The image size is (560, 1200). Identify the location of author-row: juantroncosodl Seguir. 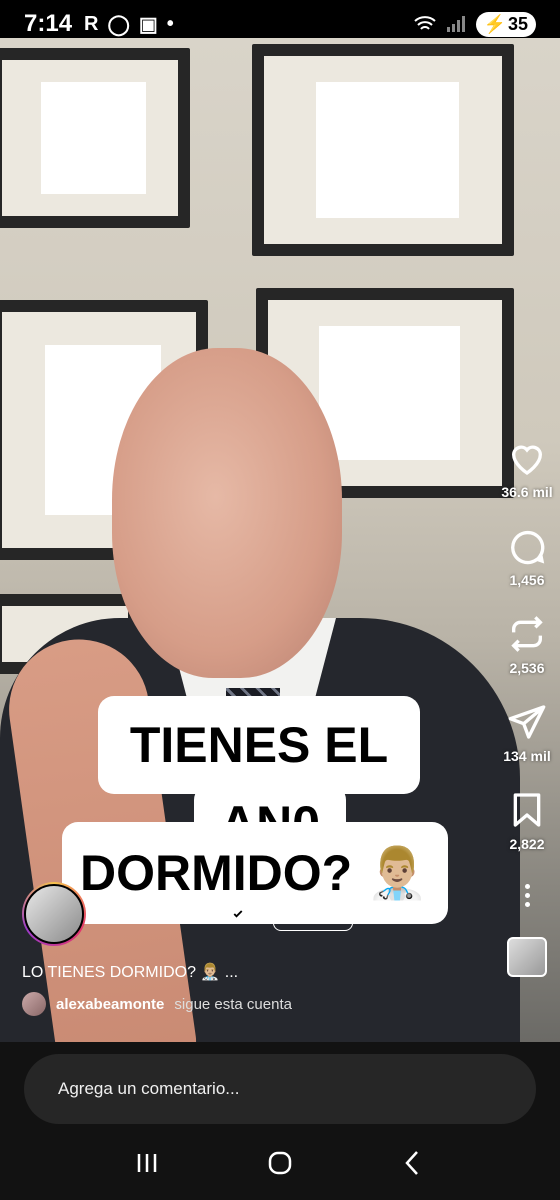
(188, 914).